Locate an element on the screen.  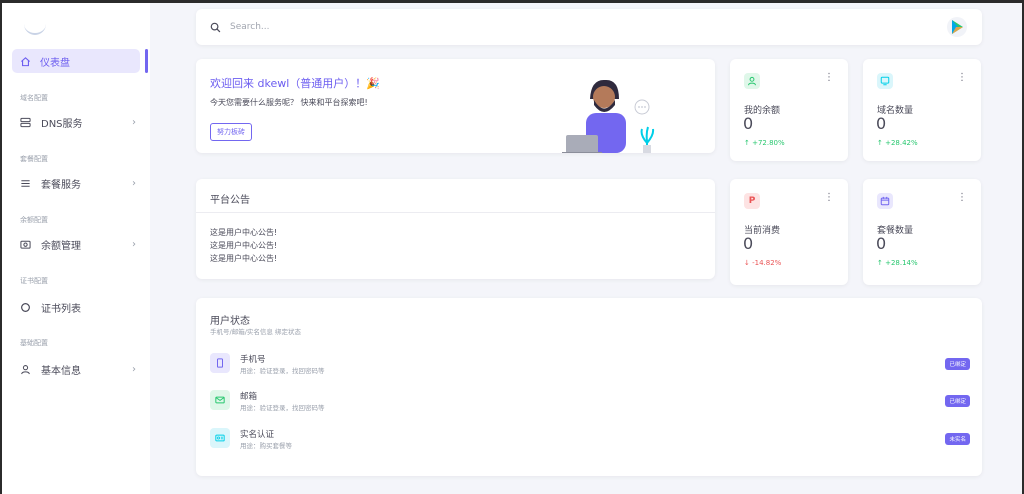
divider is located at coordinates (455, 212).